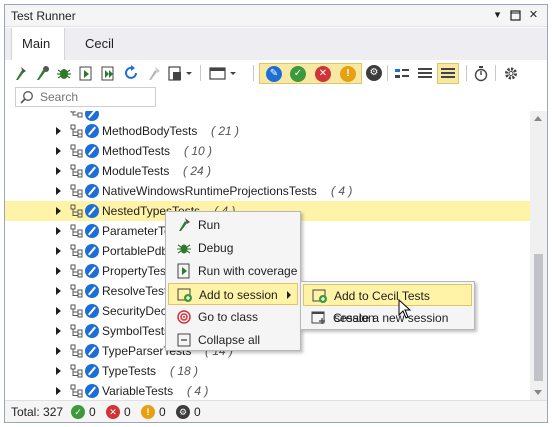 The image size is (552, 427). I want to click on menu-item-label: Collapse all, so click(229, 340).